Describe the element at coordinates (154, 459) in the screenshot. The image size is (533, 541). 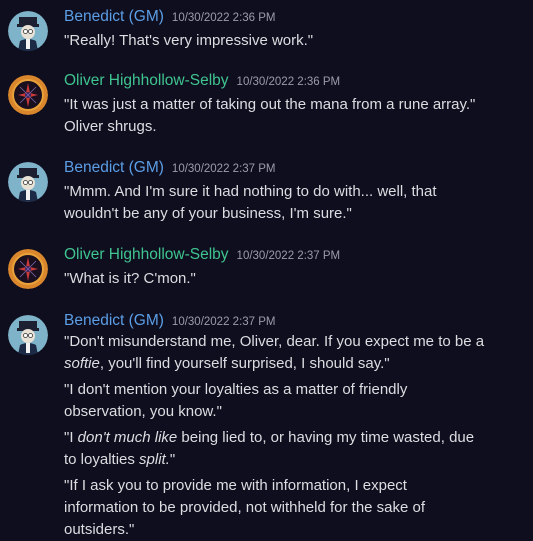
I see `italic-text: split.` at that location.